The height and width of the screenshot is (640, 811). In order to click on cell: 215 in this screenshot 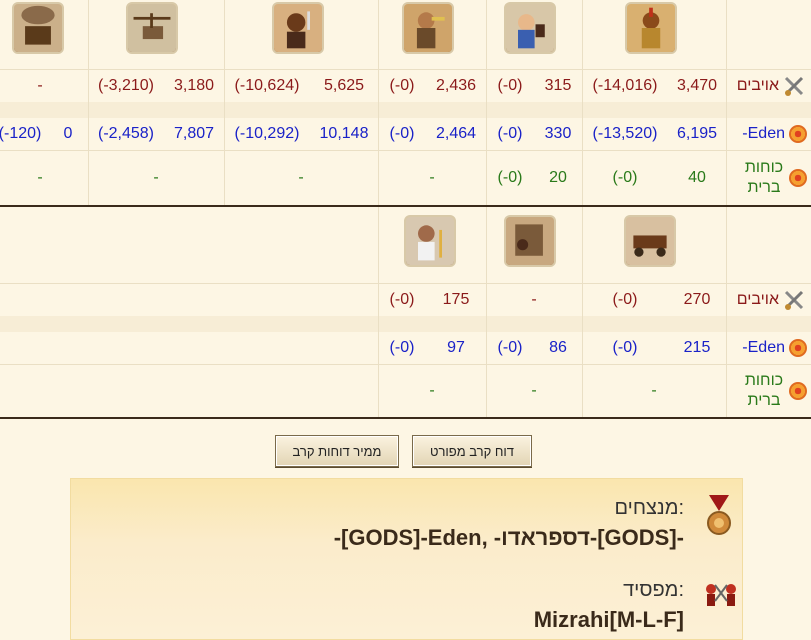, I will do `click(697, 347)`.